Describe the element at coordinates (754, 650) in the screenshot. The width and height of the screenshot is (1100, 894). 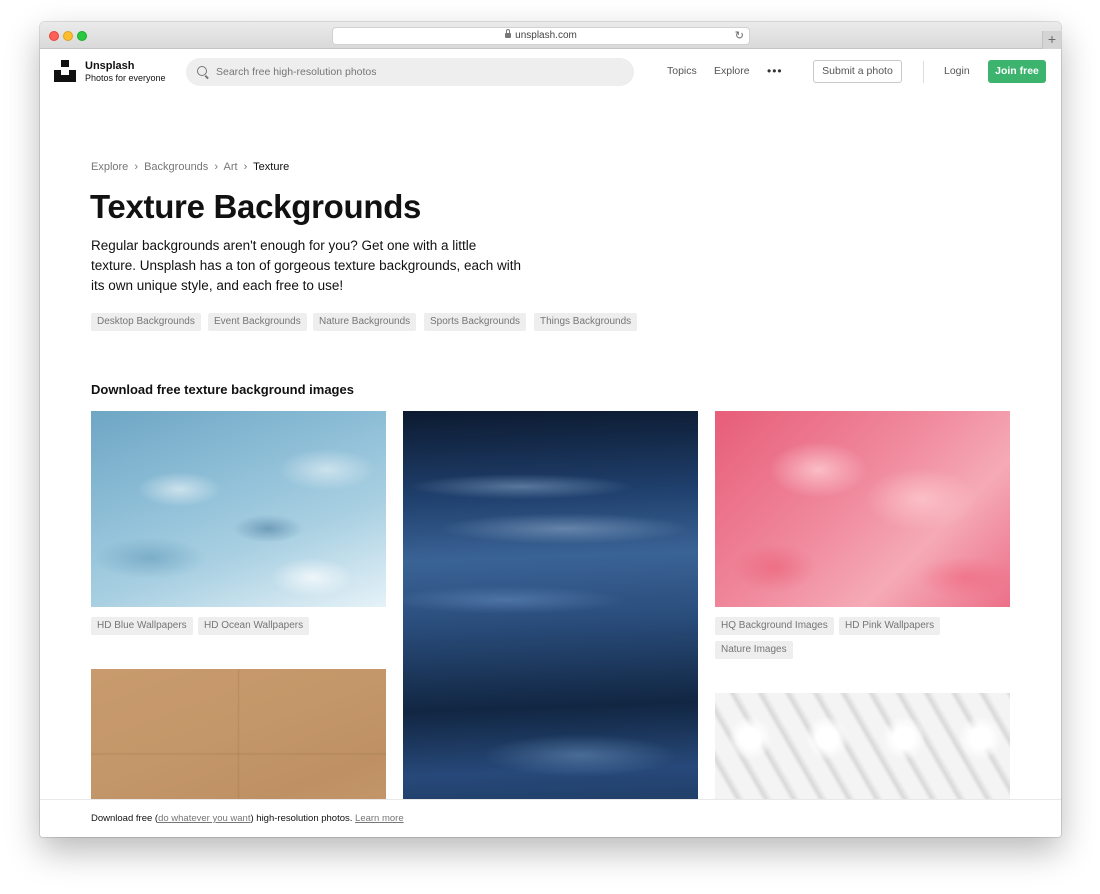
I see `photo-tag-nature-images: Nature Images` at that location.